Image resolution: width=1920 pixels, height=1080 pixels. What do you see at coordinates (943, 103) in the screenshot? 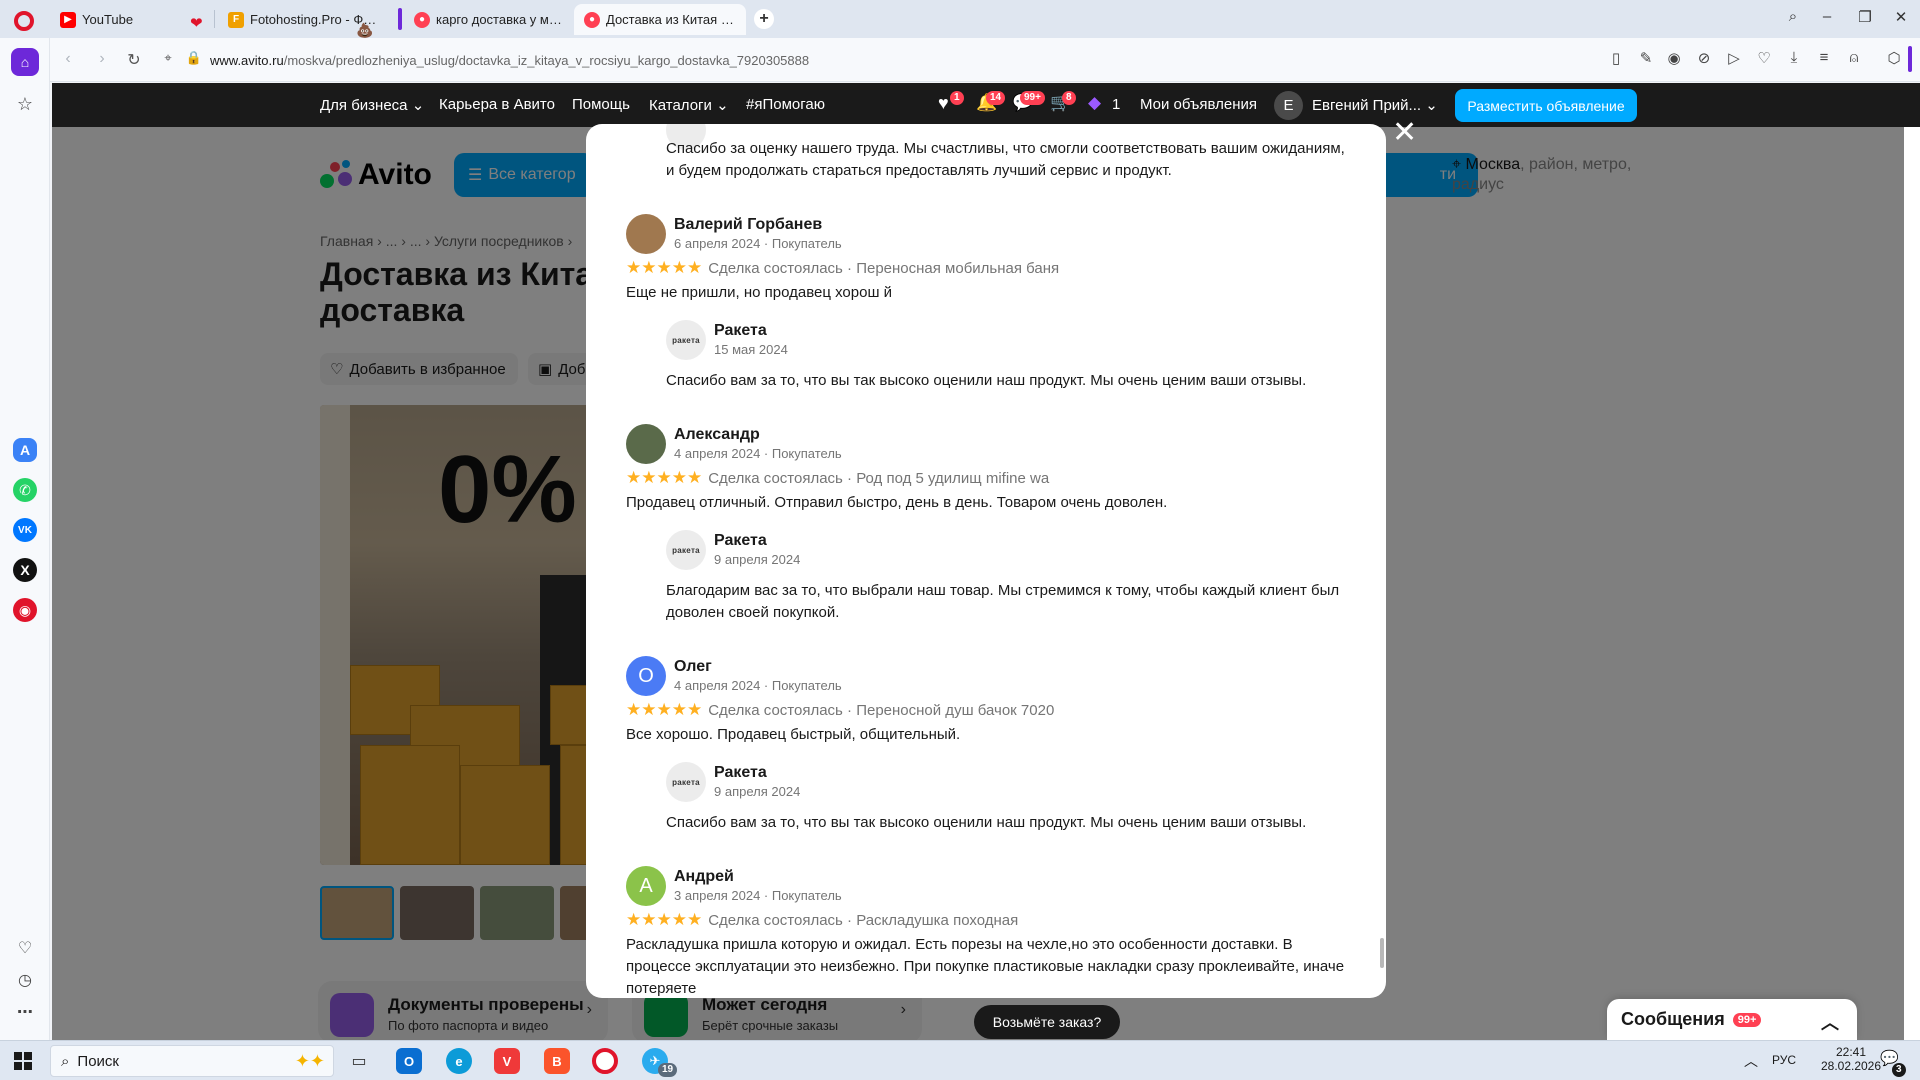
I see `favorites-heart-icon: ♥` at bounding box center [943, 103].